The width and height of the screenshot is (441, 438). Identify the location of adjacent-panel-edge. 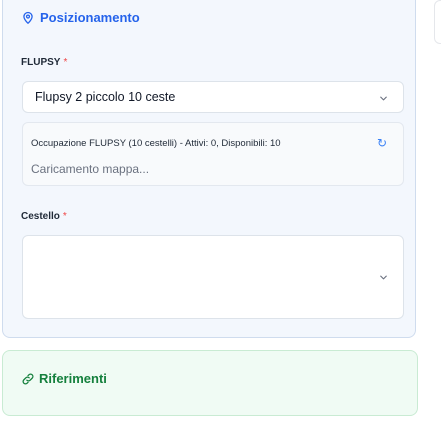
(437, 22).